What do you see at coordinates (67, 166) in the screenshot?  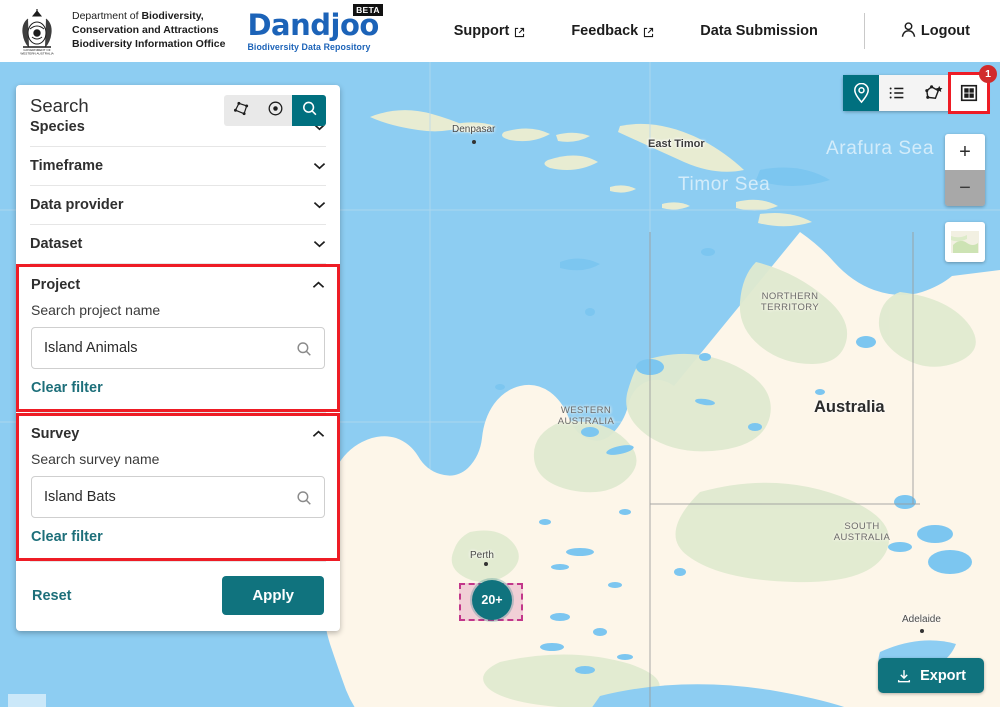 I see `filter-row-timeframe-label: Timeframe` at bounding box center [67, 166].